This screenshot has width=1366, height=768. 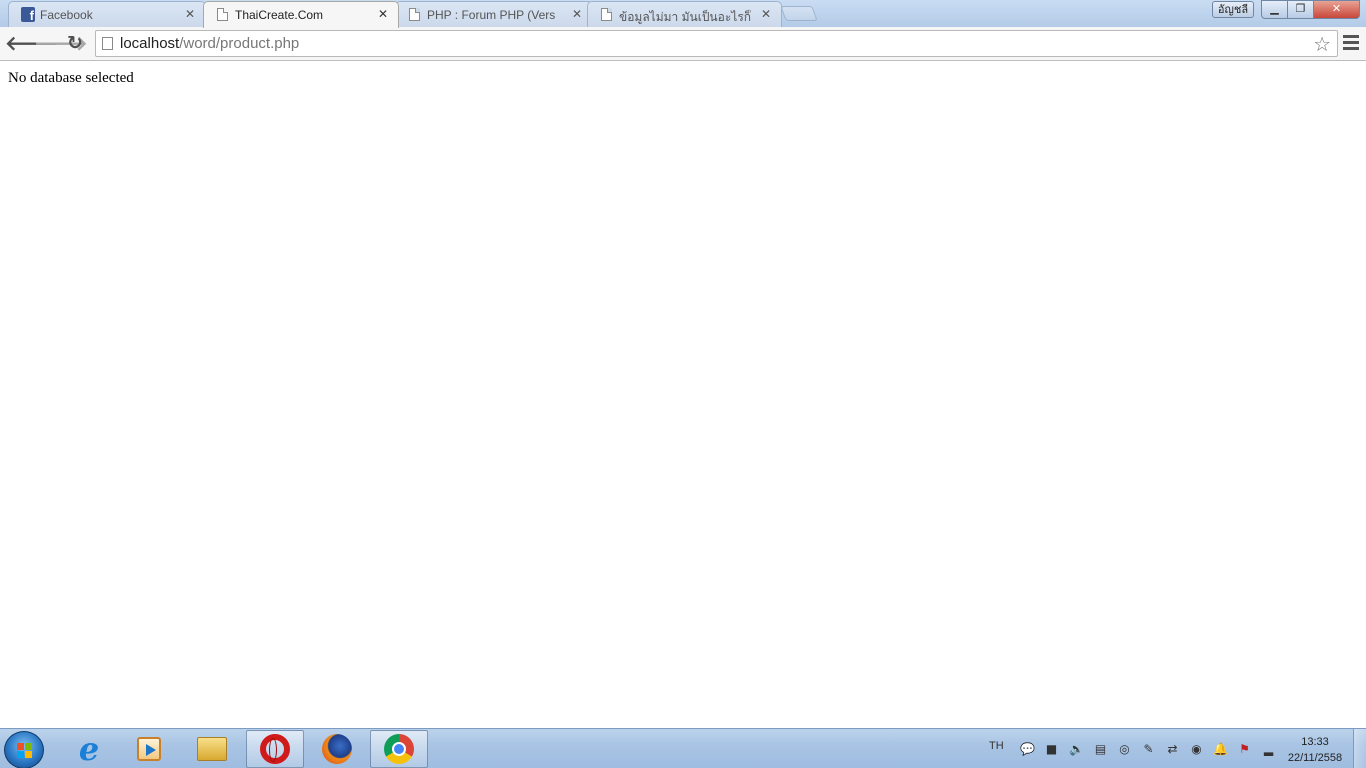 I want to click on tab-php-forum: PHP : Forum PHP (Version ✕, so click(x=494, y=14).